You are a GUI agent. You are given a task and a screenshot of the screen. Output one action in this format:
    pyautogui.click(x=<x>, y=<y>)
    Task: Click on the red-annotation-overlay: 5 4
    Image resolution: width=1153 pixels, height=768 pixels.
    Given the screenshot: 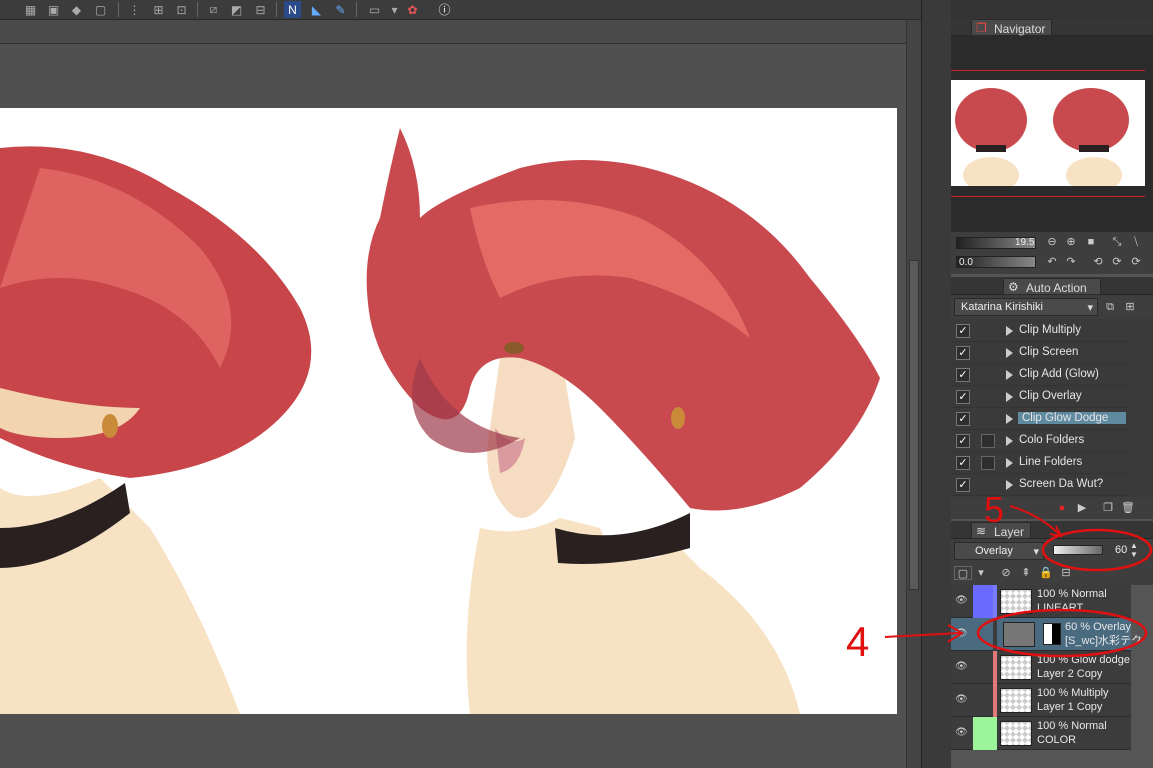 What is the action you would take?
    pyautogui.click(x=999, y=577)
    